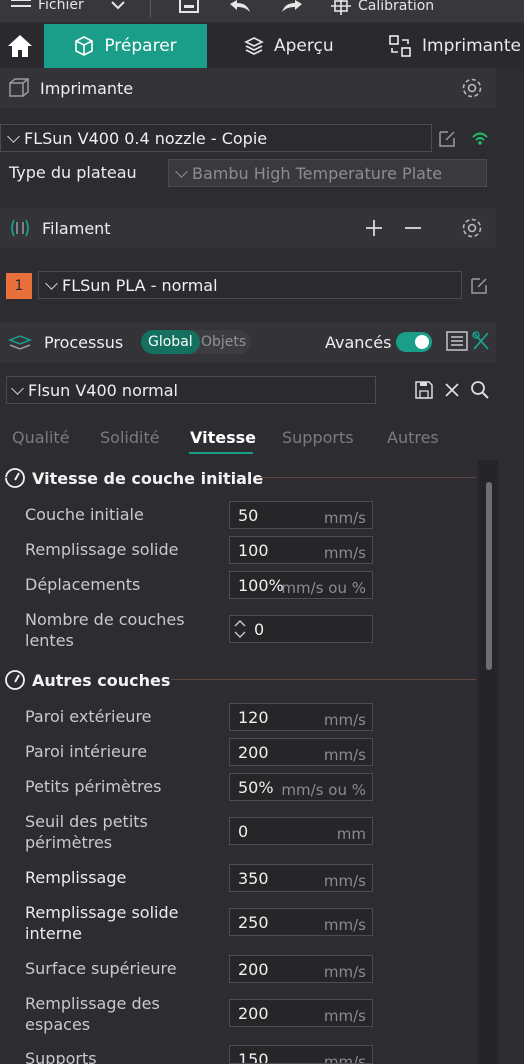  What do you see at coordinates (15, 478) in the screenshot?
I see `speedometer-icon` at bounding box center [15, 478].